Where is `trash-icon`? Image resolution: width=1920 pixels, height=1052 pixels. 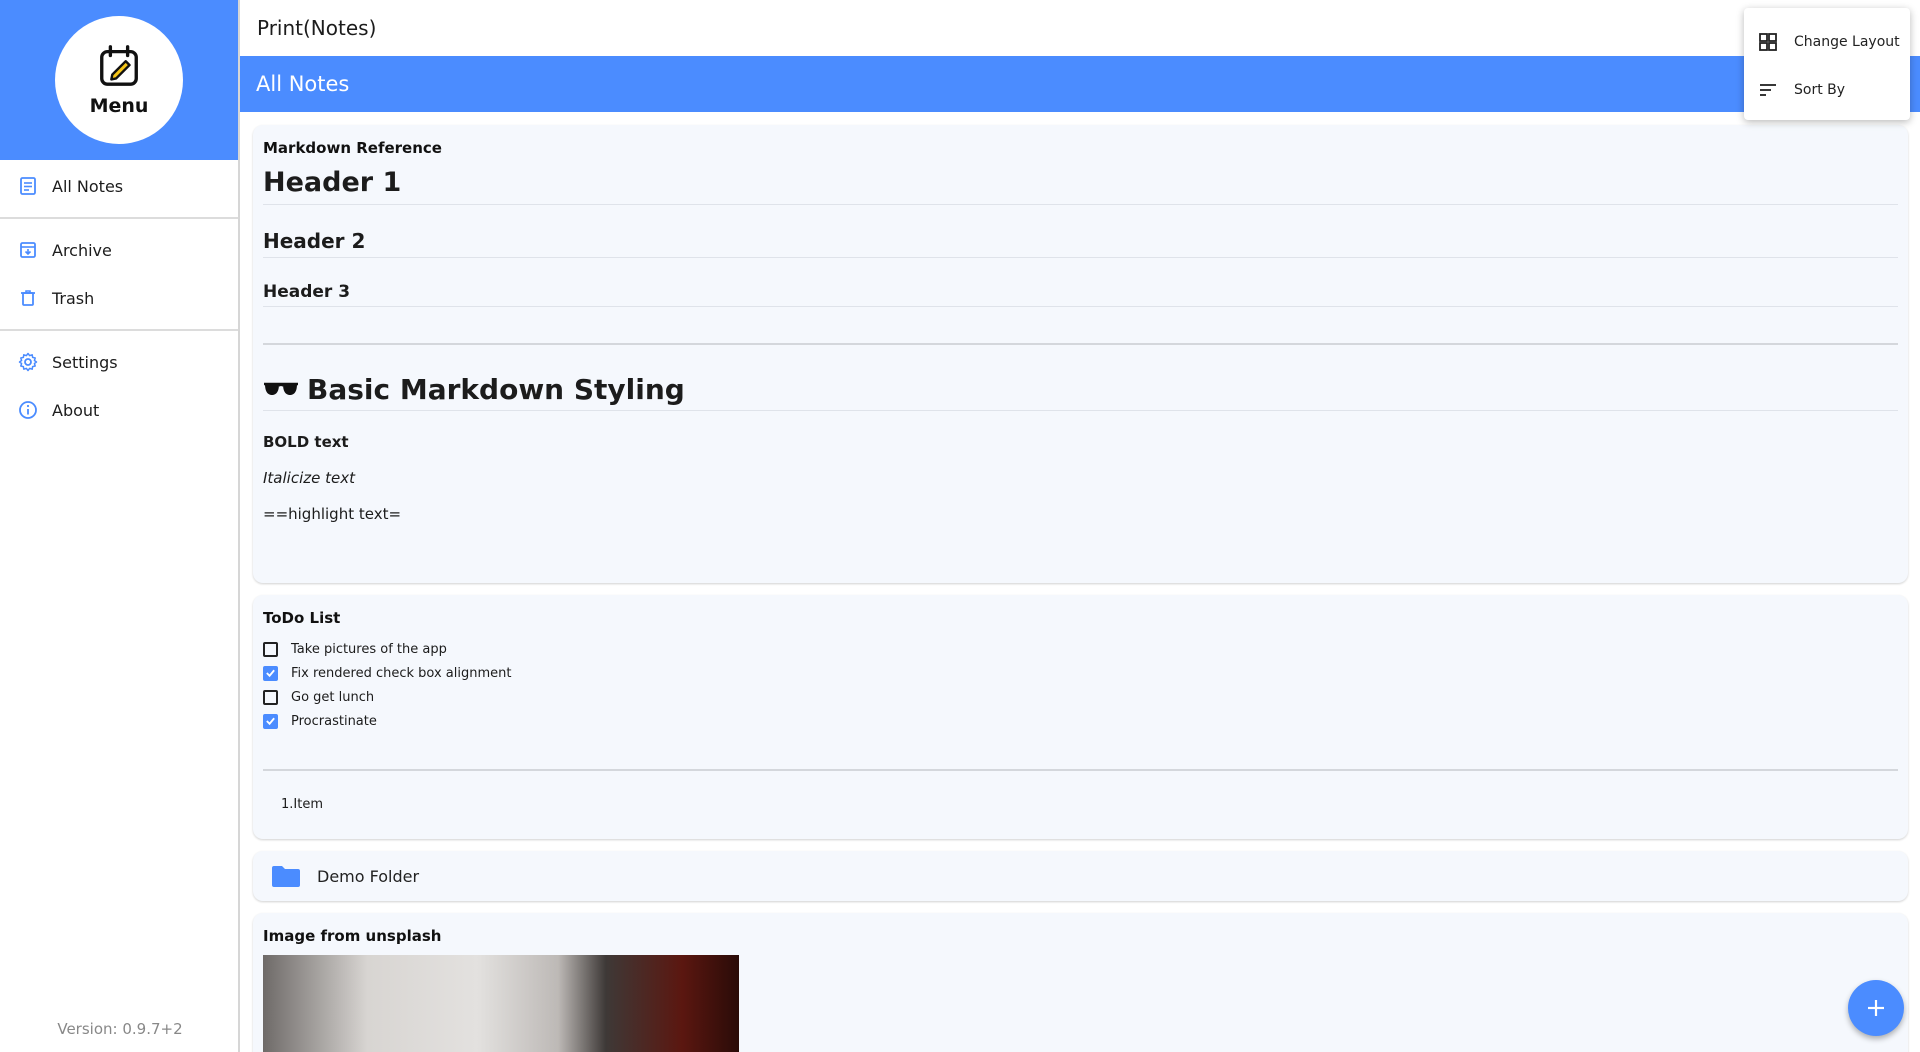 trash-icon is located at coordinates (28, 298).